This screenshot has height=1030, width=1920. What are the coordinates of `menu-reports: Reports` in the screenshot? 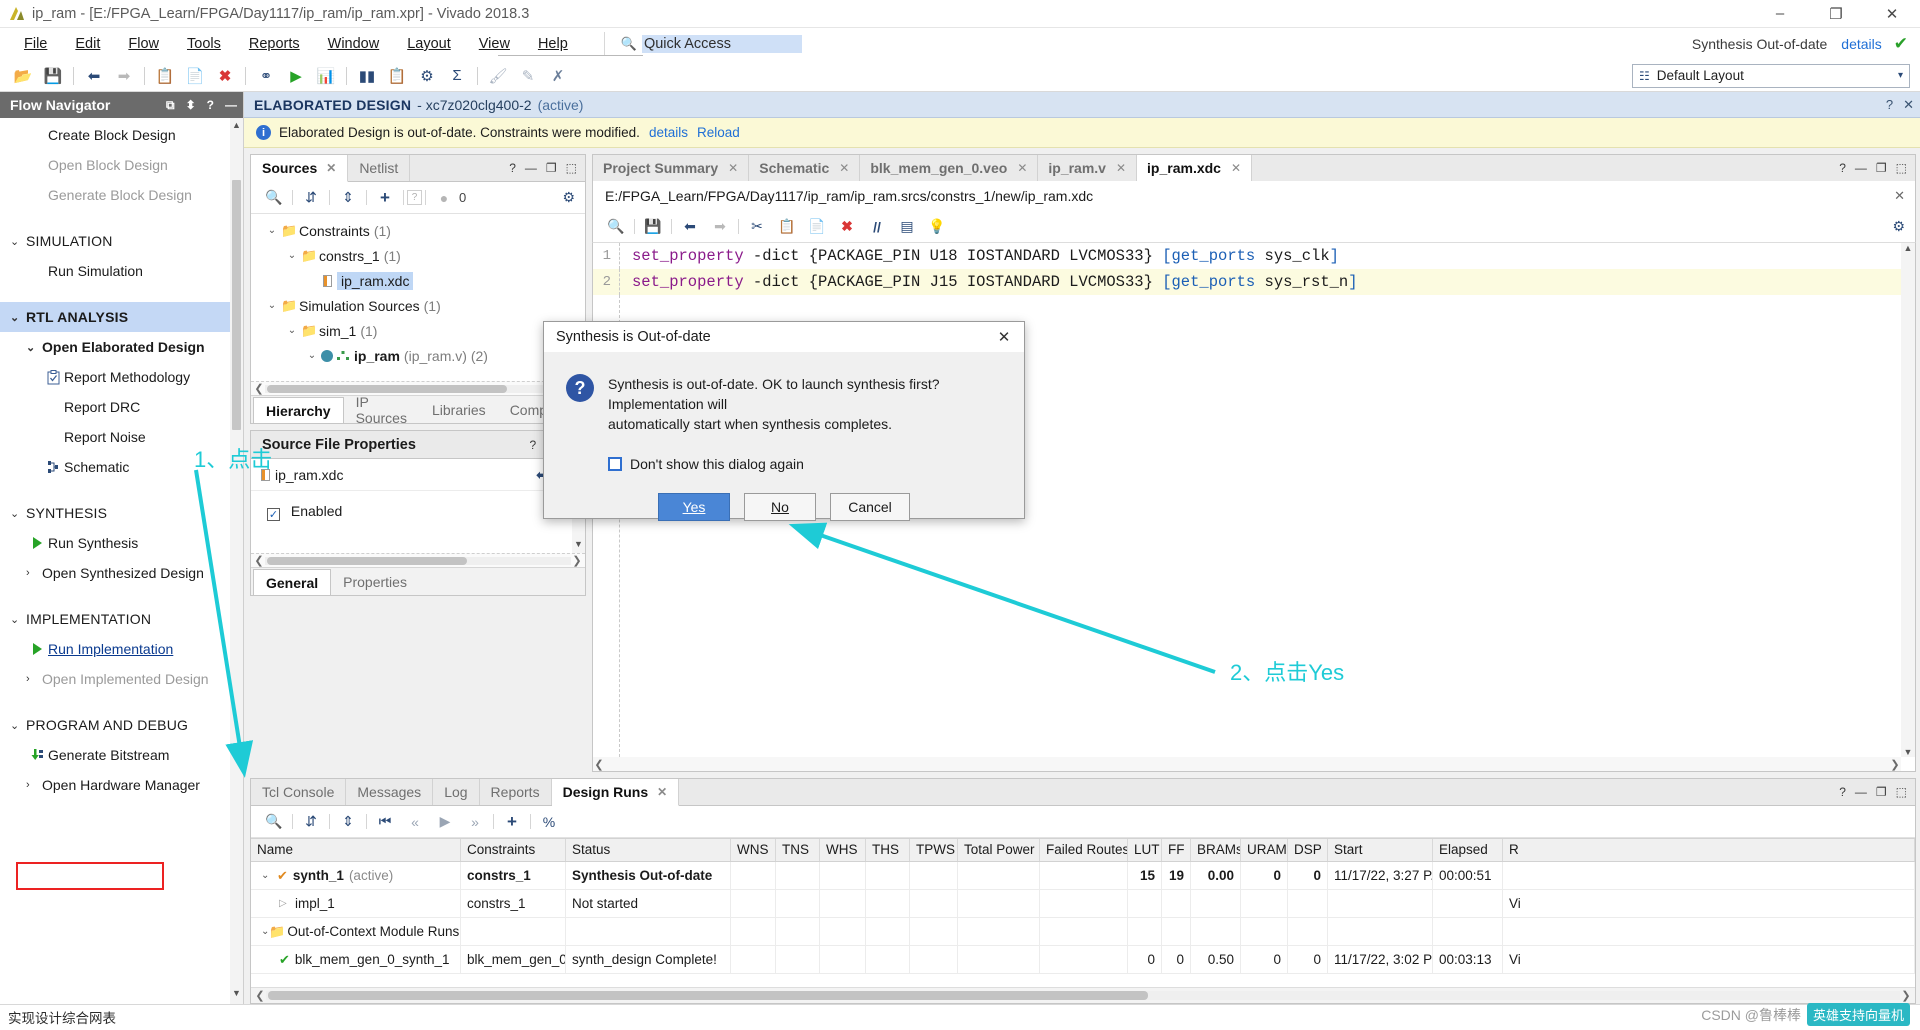 It's located at (274, 44).